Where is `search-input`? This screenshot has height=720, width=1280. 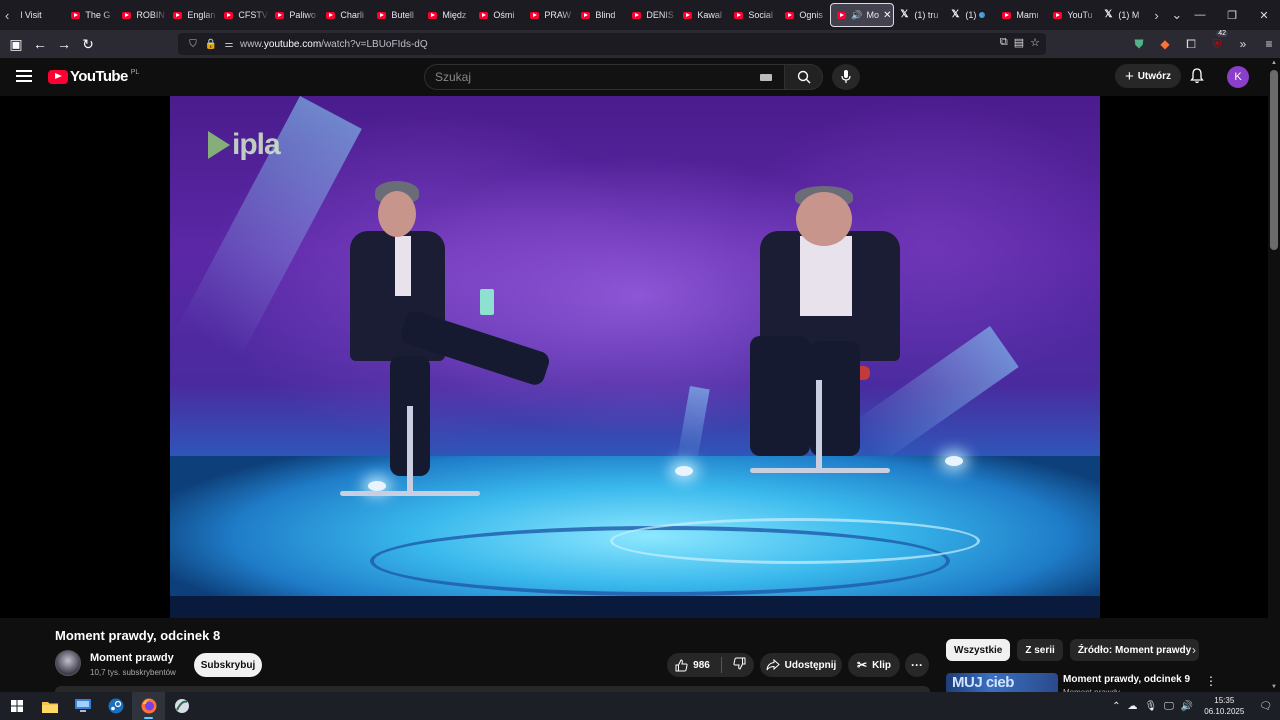 search-input is located at coordinates (595, 77).